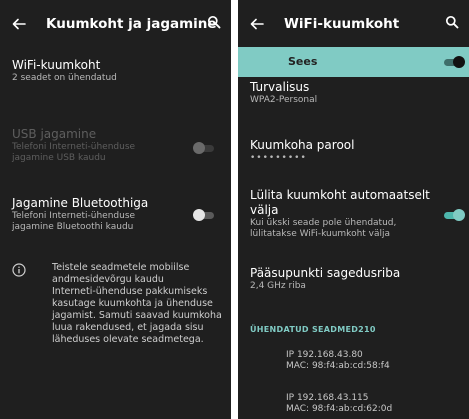 This screenshot has width=469, height=419. Describe the element at coordinates (324, 355) in the screenshot. I see `device-ip: IP 192.168.43.80` at that location.